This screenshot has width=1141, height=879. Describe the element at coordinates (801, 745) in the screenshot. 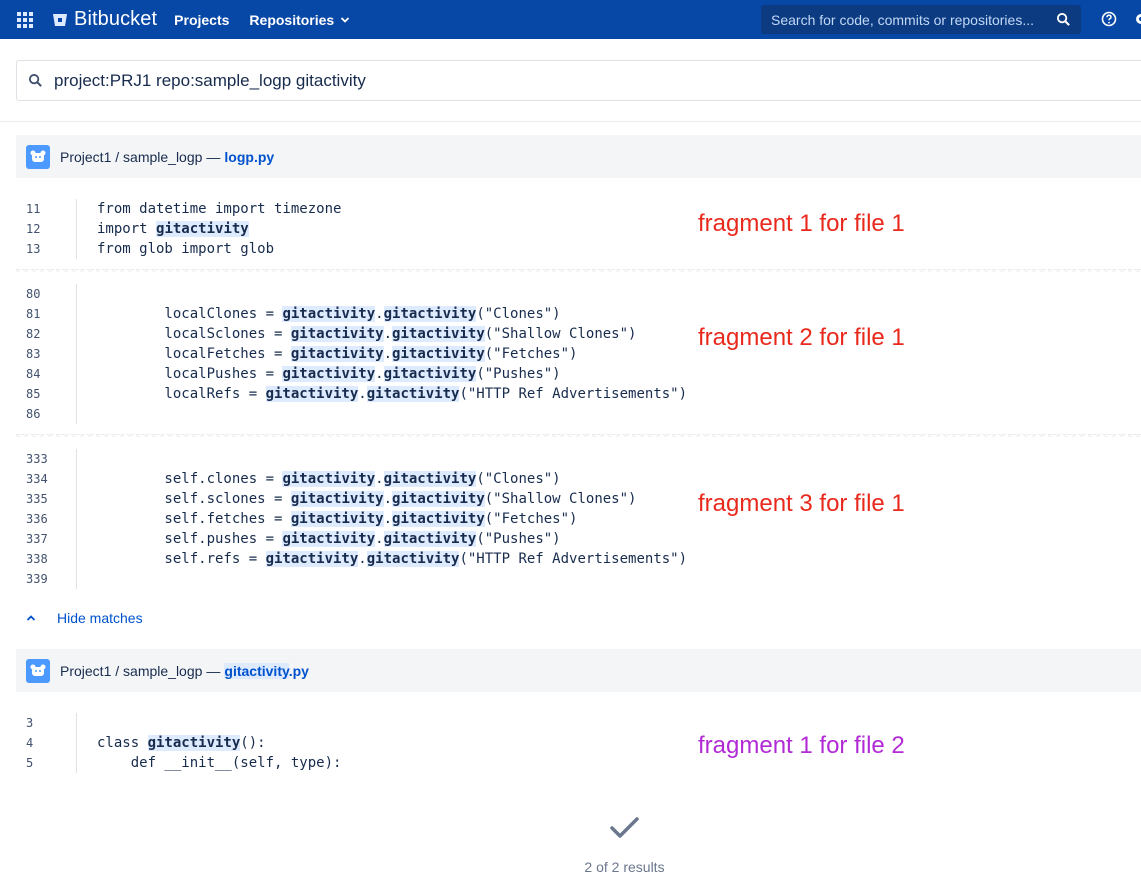

I see `fragment-annotation: fragment 1 for file 2` at that location.